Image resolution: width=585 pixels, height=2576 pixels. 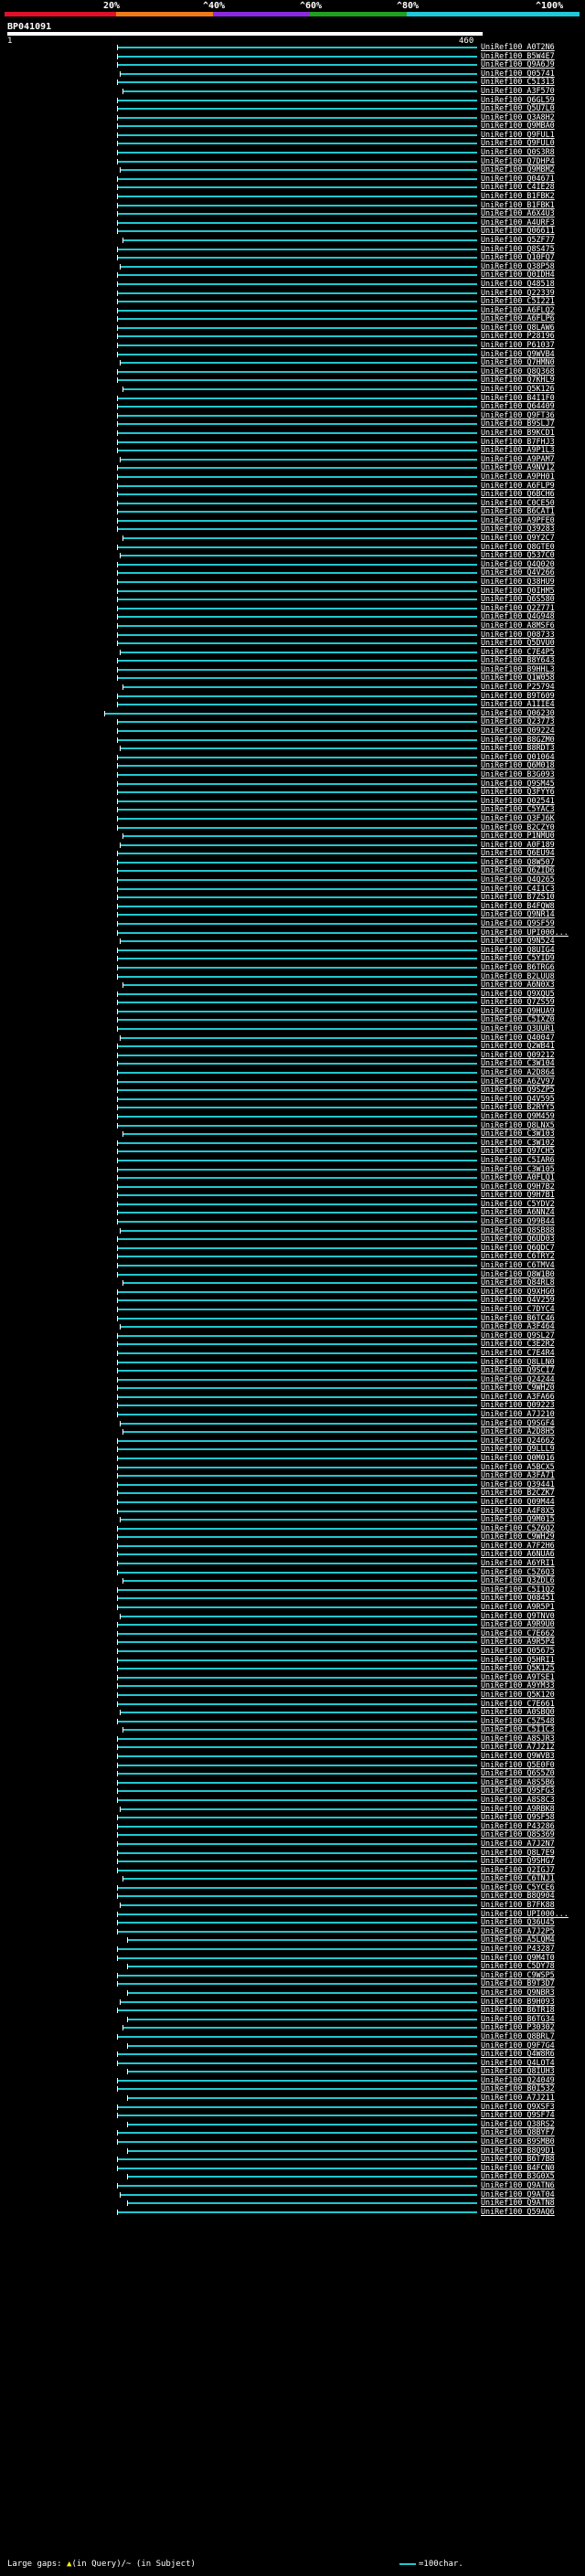 I want to click on hit-row: UniRef100_A9PH01, so click(x=293, y=476).